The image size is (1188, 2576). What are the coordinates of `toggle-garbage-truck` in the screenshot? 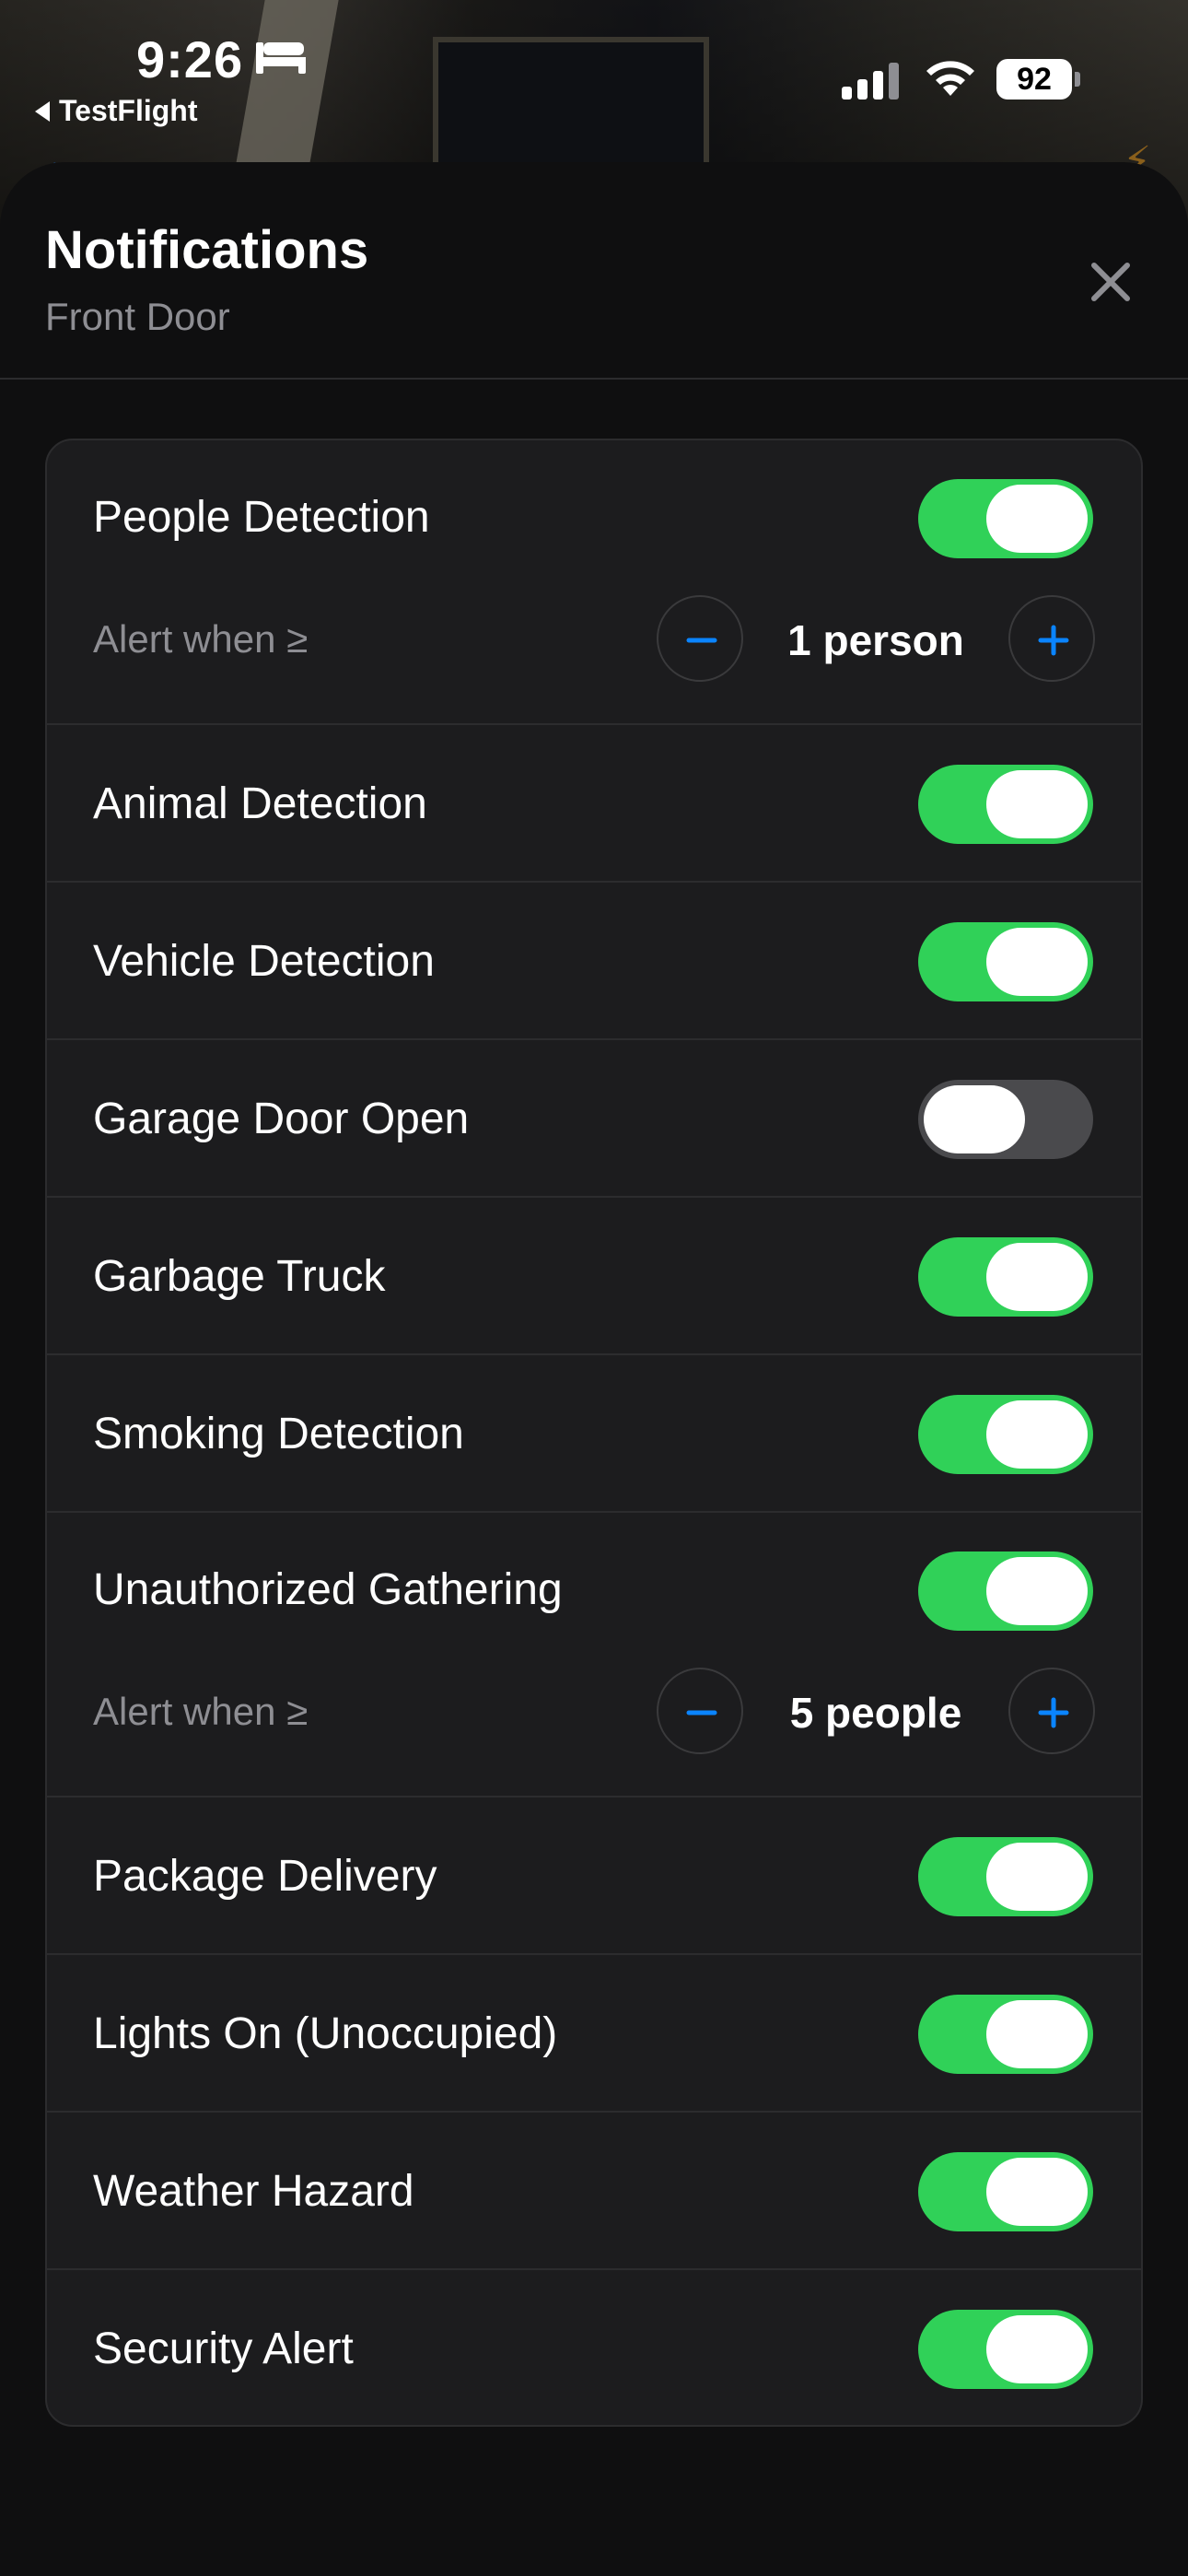 It's located at (1005, 1277).